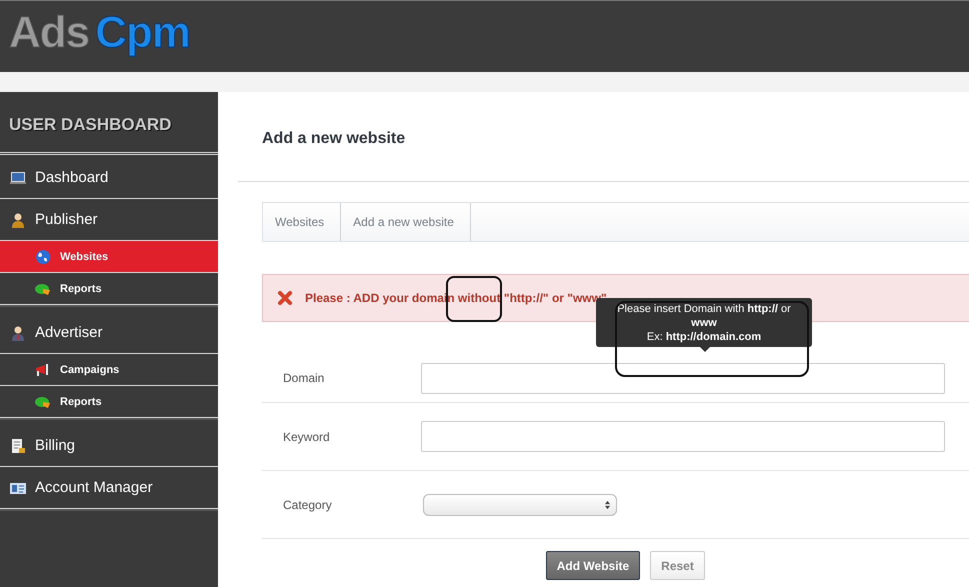 Image resolution: width=969 pixels, height=587 pixels. I want to click on sidebar-item: Websites, so click(109, 257).